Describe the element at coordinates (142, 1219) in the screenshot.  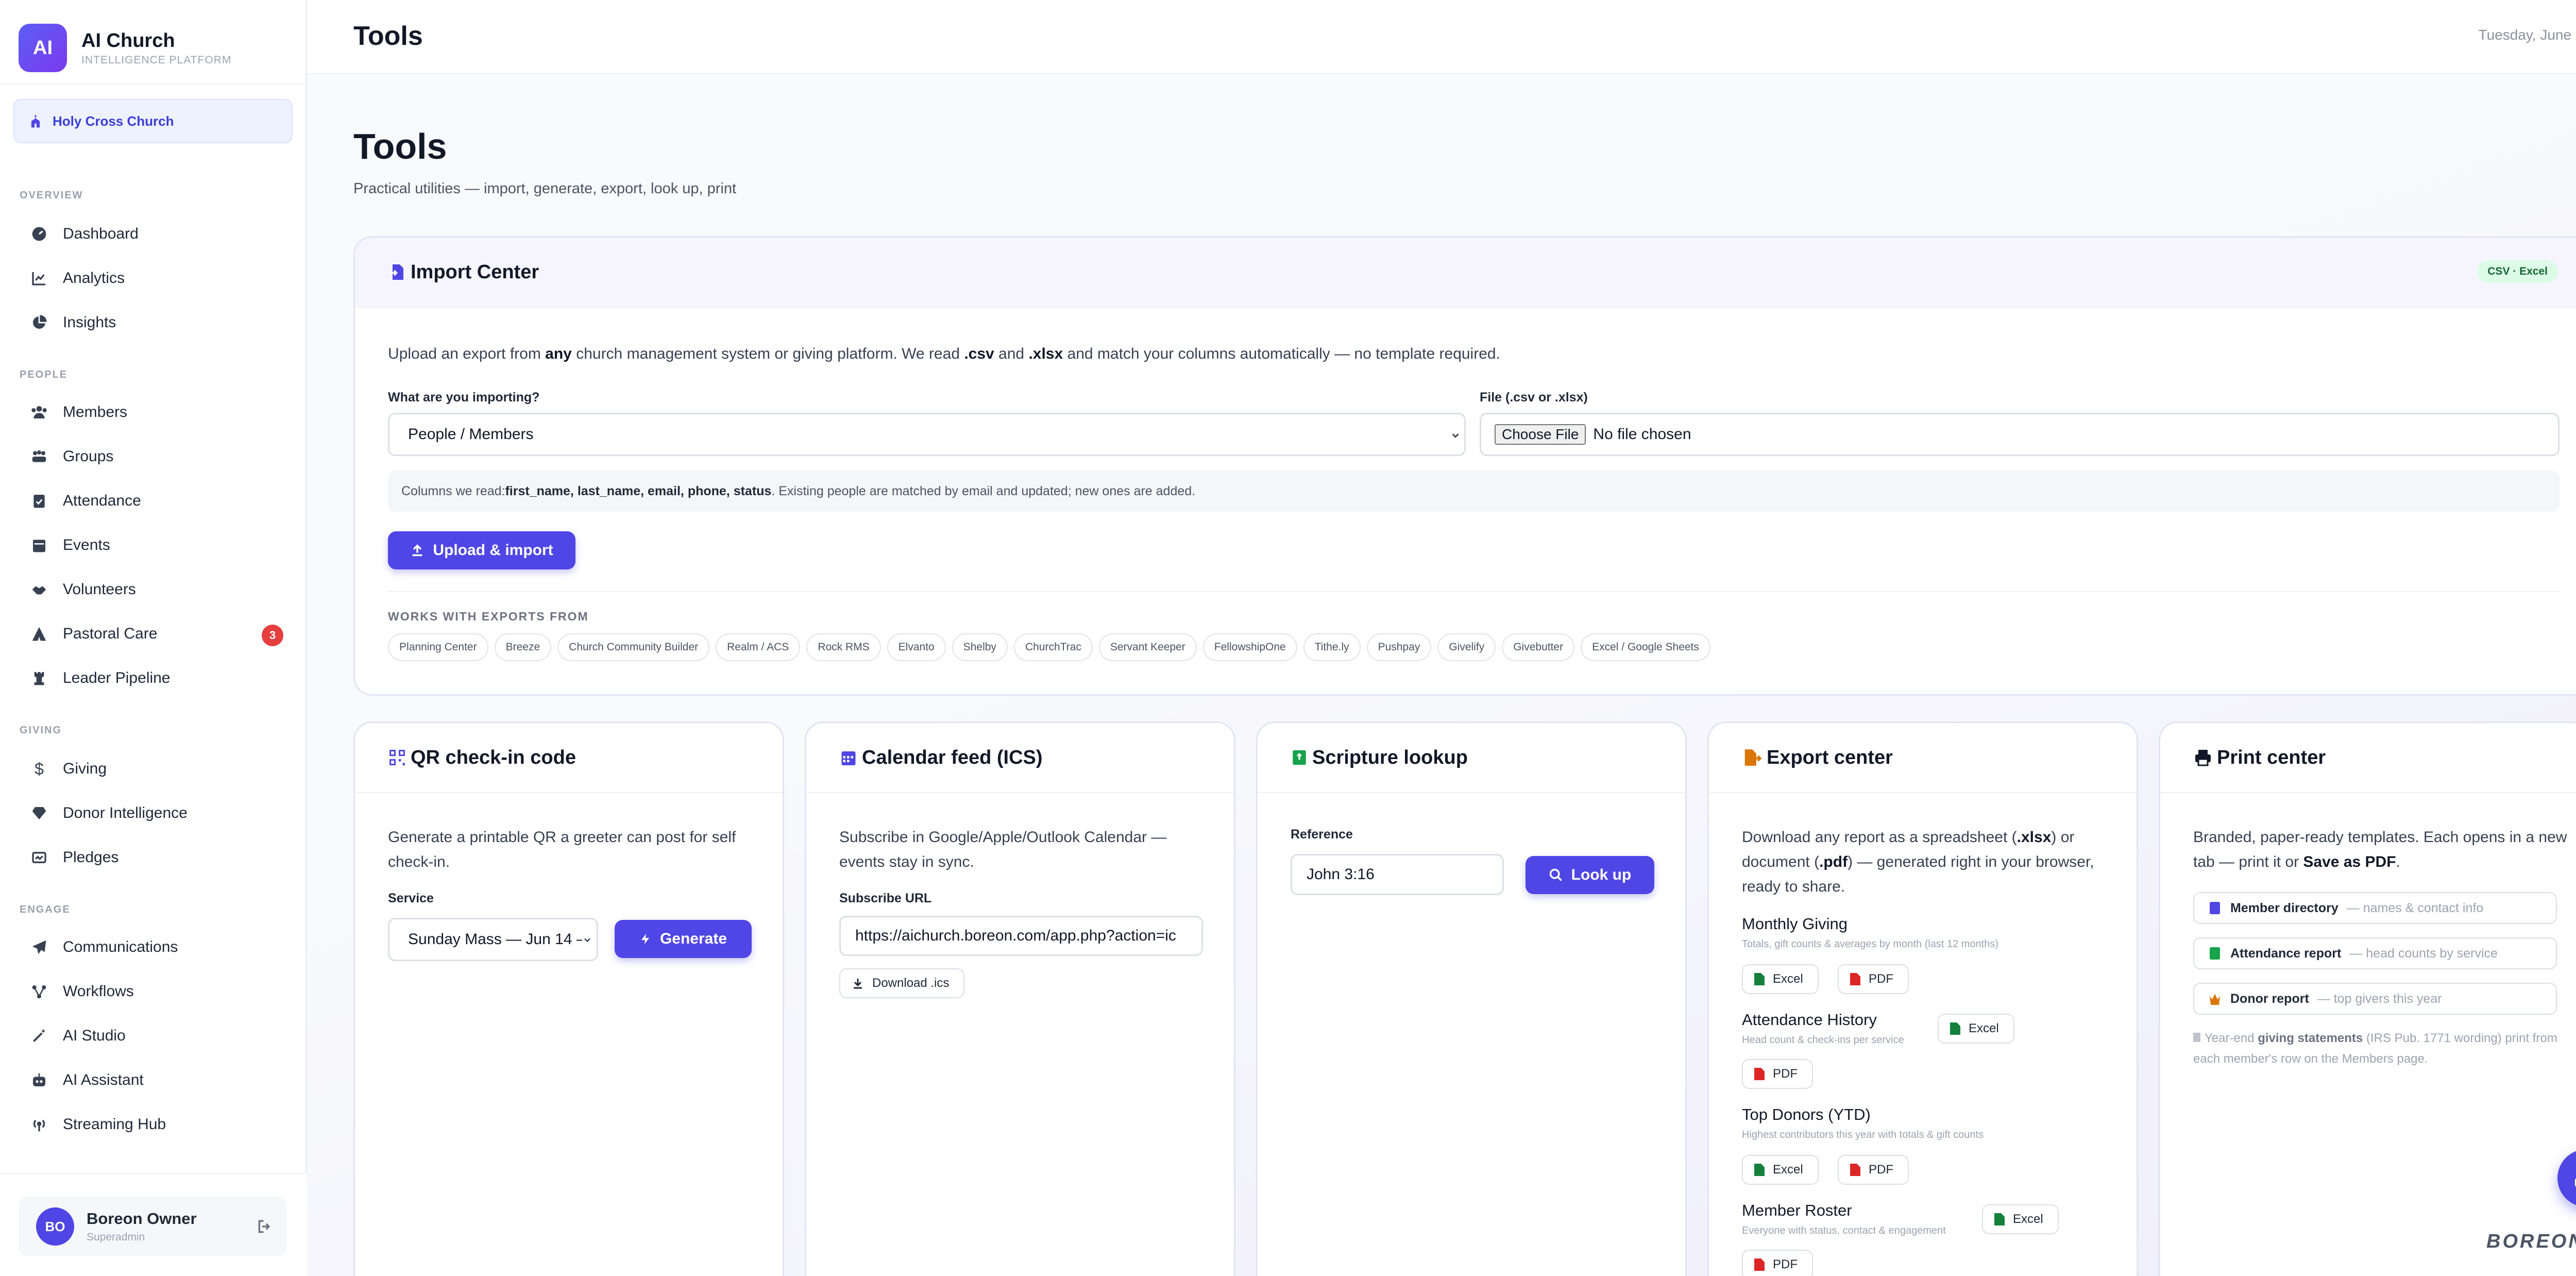
I see `user-name: Boreon Owner` at that location.